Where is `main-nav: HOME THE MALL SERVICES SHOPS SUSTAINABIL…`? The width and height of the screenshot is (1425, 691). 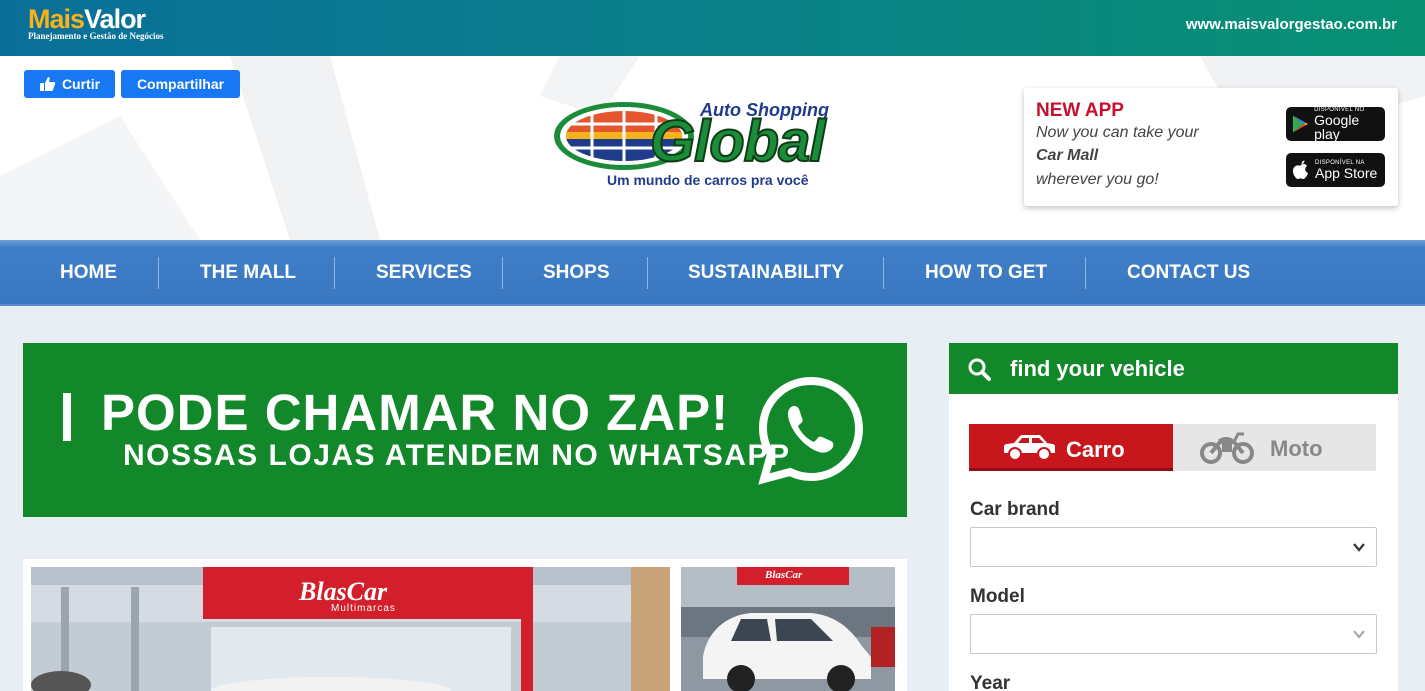 main-nav: HOME THE MALL SERVICES SHOPS SUSTAINABIL… is located at coordinates (712, 273).